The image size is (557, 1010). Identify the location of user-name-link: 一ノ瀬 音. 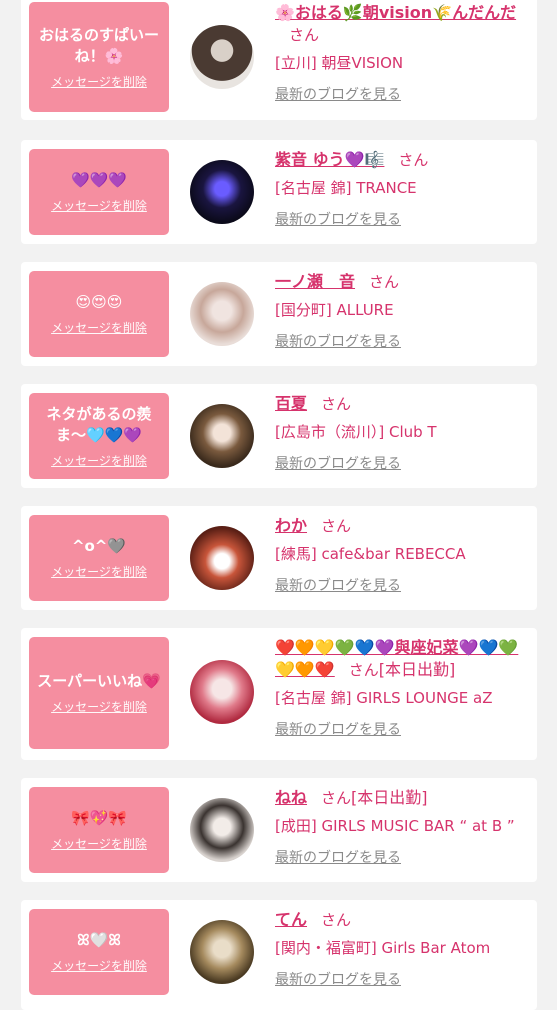
(315, 281).